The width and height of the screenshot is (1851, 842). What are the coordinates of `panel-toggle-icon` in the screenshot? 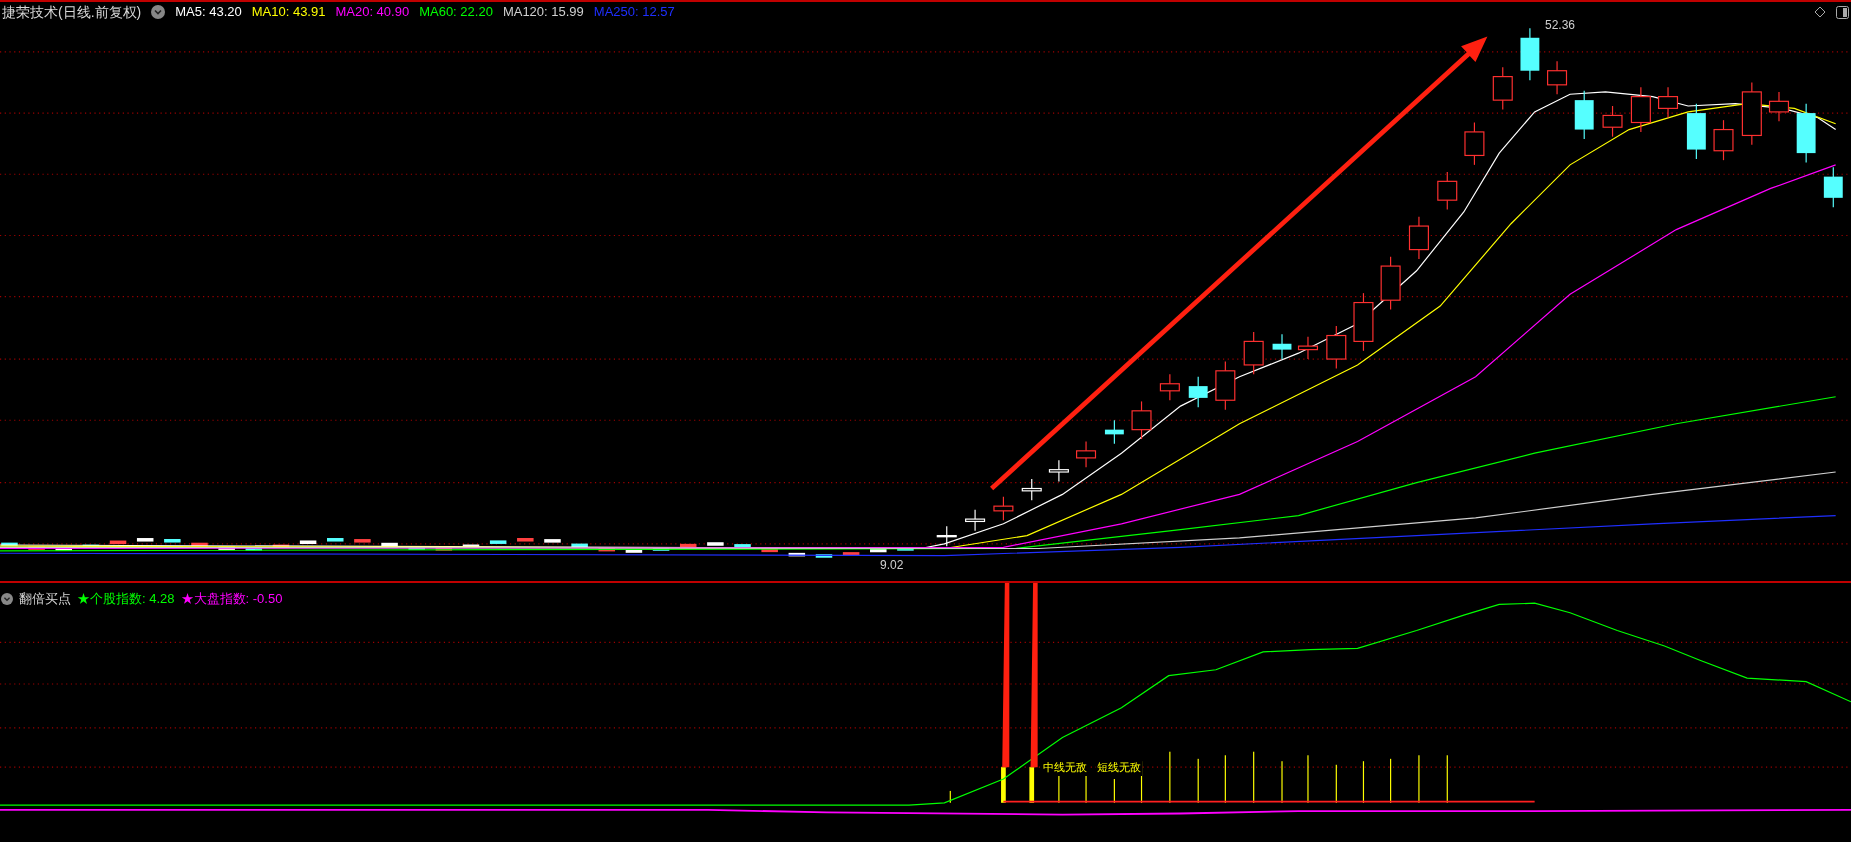 It's located at (1842, 12).